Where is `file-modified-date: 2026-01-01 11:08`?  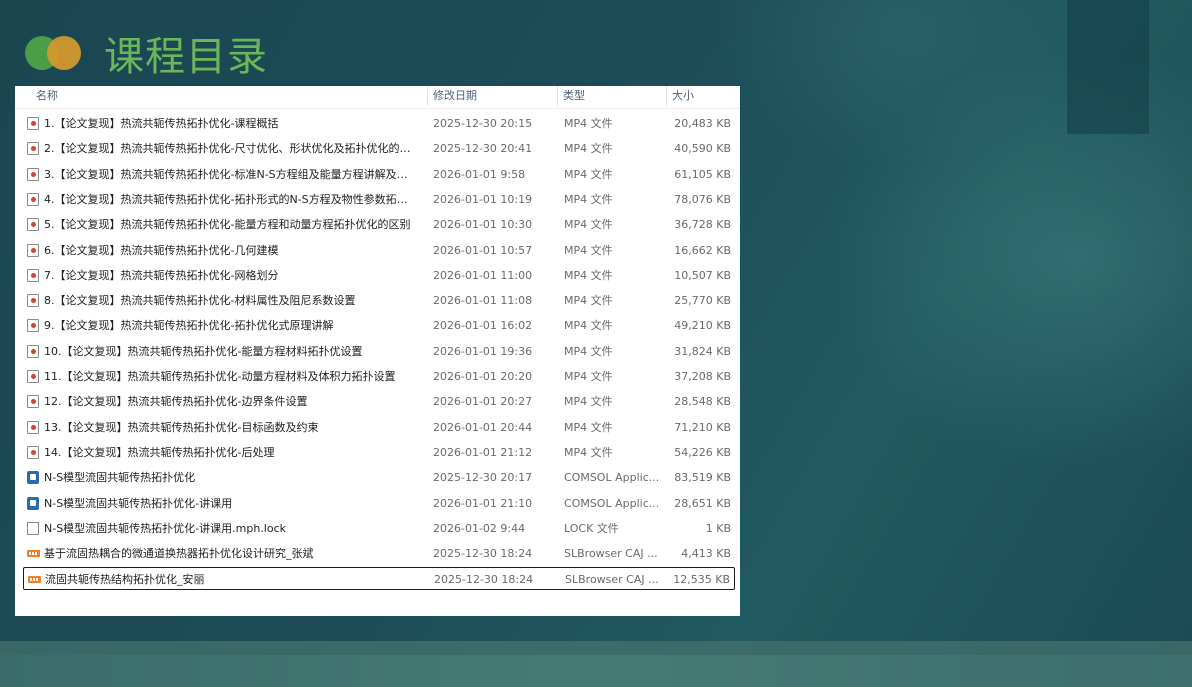 file-modified-date: 2026-01-01 11:08 is located at coordinates (483, 300).